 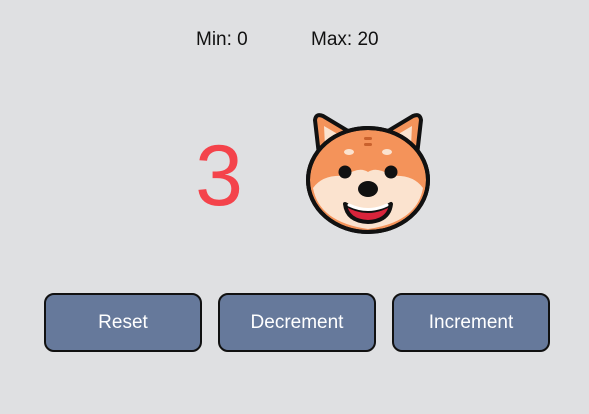 What do you see at coordinates (368, 173) in the screenshot?
I see `shiba-dog-face-icon` at bounding box center [368, 173].